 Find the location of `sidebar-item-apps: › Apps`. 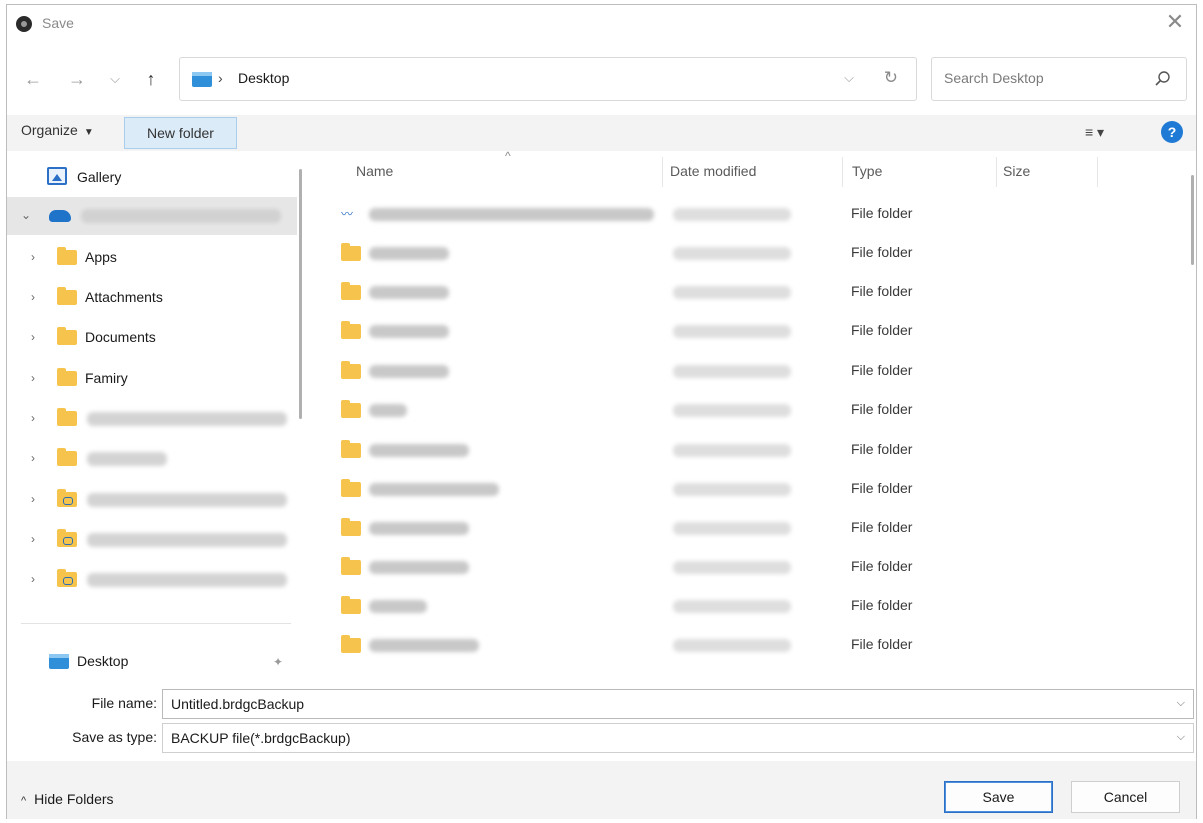

sidebar-item-apps: › Apps is located at coordinates (152, 258).